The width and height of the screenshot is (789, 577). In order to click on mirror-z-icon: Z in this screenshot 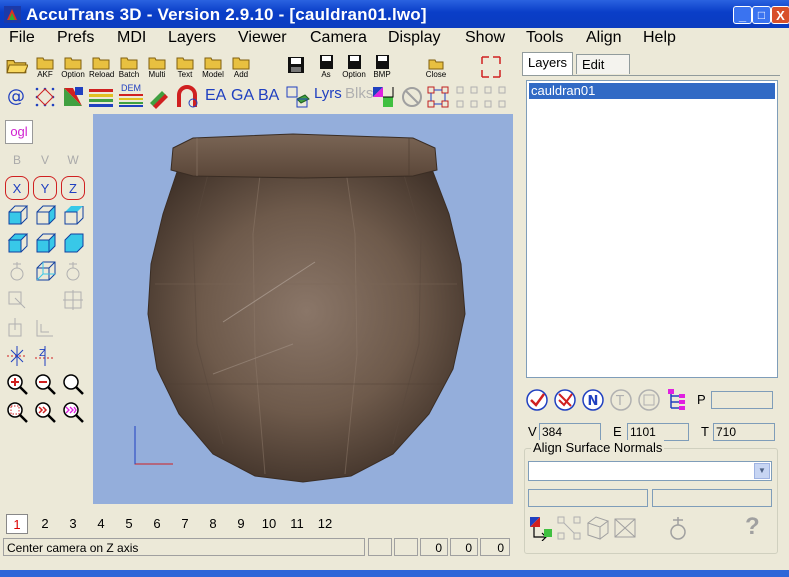, I will do `click(45, 356)`.